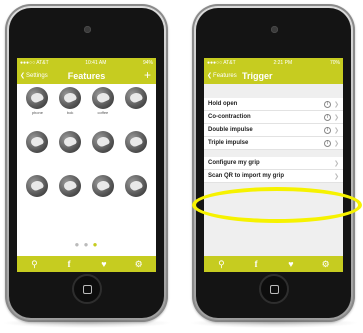 The width and height of the screenshot is (363, 333). I want to click on status-bar: ●●●○○ AT&T 2:21 PM 70%, so click(273, 62).